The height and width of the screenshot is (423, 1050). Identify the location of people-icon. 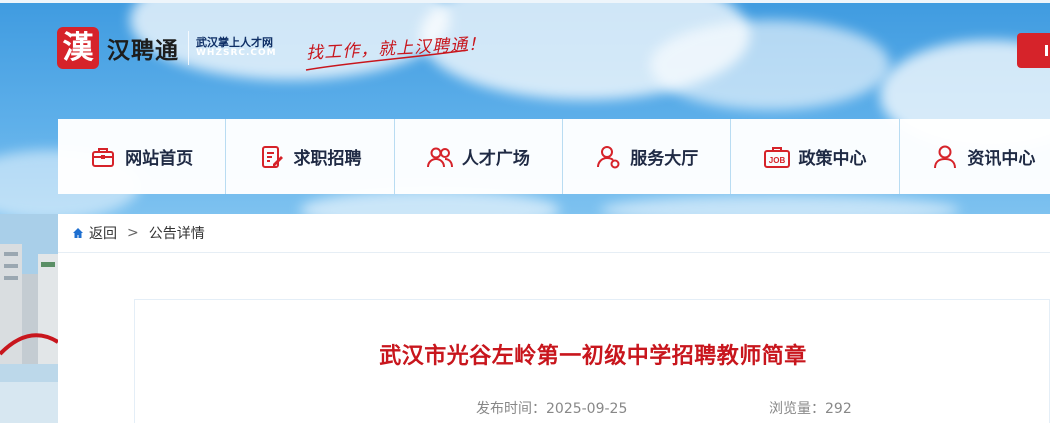
(439, 157).